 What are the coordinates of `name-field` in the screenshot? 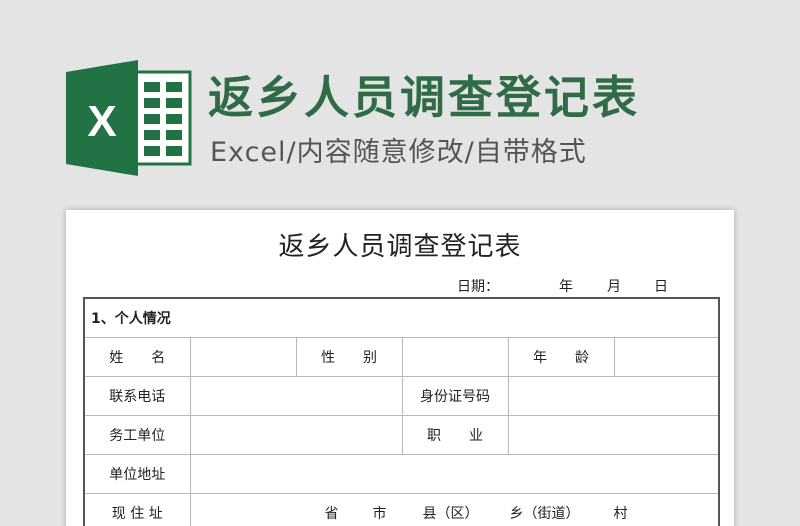 It's located at (243, 356).